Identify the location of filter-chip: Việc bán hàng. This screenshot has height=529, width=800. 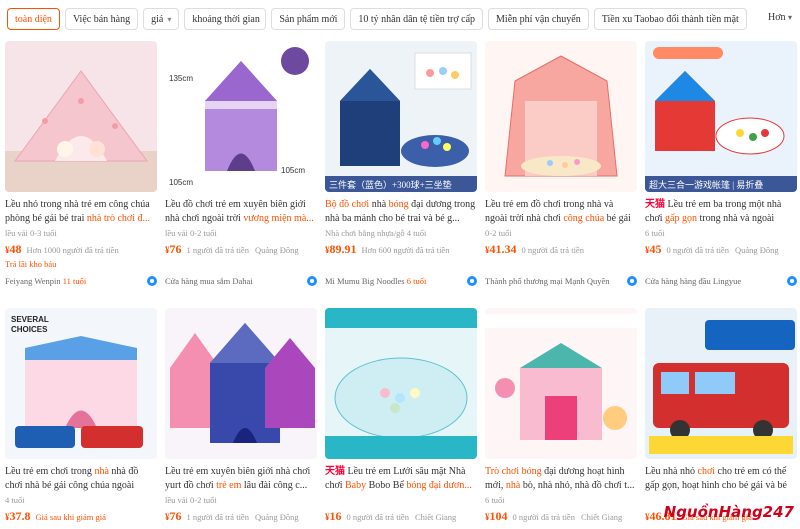
(101, 19).